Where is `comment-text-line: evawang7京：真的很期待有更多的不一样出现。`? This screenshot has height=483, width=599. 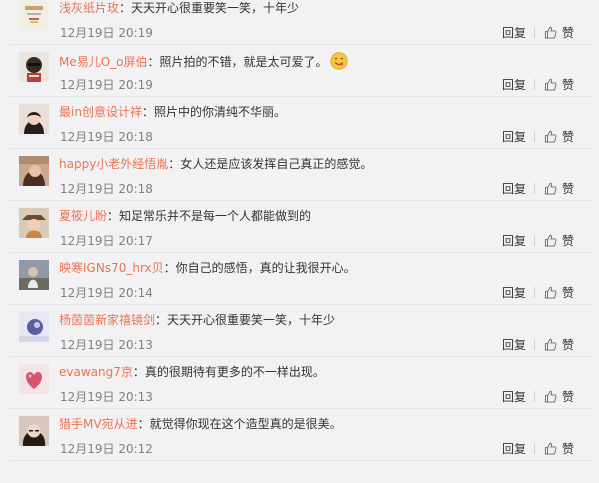 comment-text-line: evawang7京：真的很期待有更多的不一样出现。 is located at coordinates (192, 372).